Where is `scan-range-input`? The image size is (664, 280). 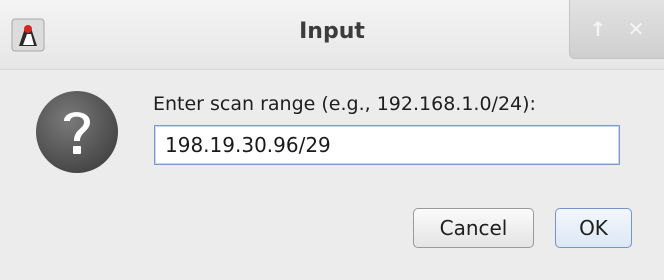
scan-range-input is located at coordinates (387, 145).